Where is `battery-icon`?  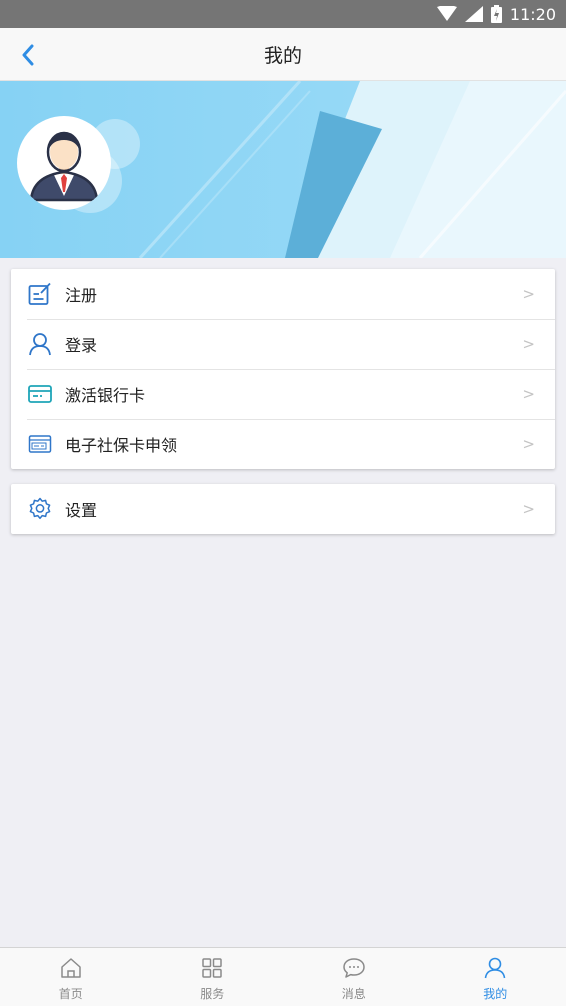 battery-icon is located at coordinates (496, 14).